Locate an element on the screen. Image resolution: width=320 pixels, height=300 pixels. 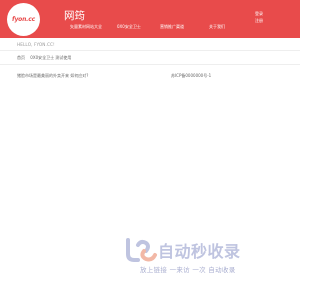
nav-item-vector-sites: 矢量素材网站大全 is located at coordinates (86, 27).